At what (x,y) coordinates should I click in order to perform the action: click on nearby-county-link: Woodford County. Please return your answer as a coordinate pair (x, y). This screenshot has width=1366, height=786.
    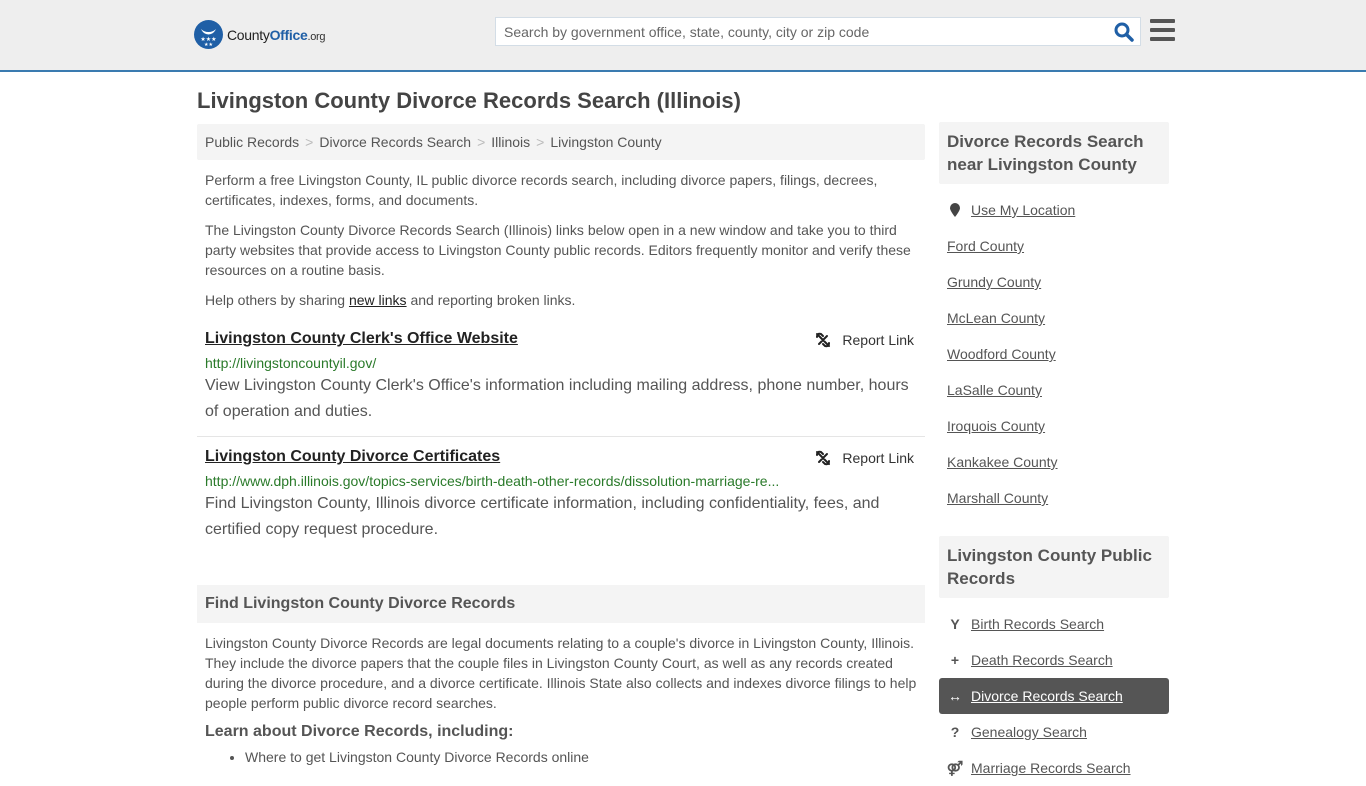
    Looking at the image, I should click on (1001, 354).